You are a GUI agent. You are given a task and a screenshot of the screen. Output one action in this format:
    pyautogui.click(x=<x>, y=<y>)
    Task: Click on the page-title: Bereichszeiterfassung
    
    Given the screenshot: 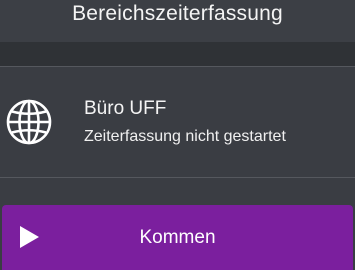 What is the action you would take?
    pyautogui.click(x=177, y=13)
    